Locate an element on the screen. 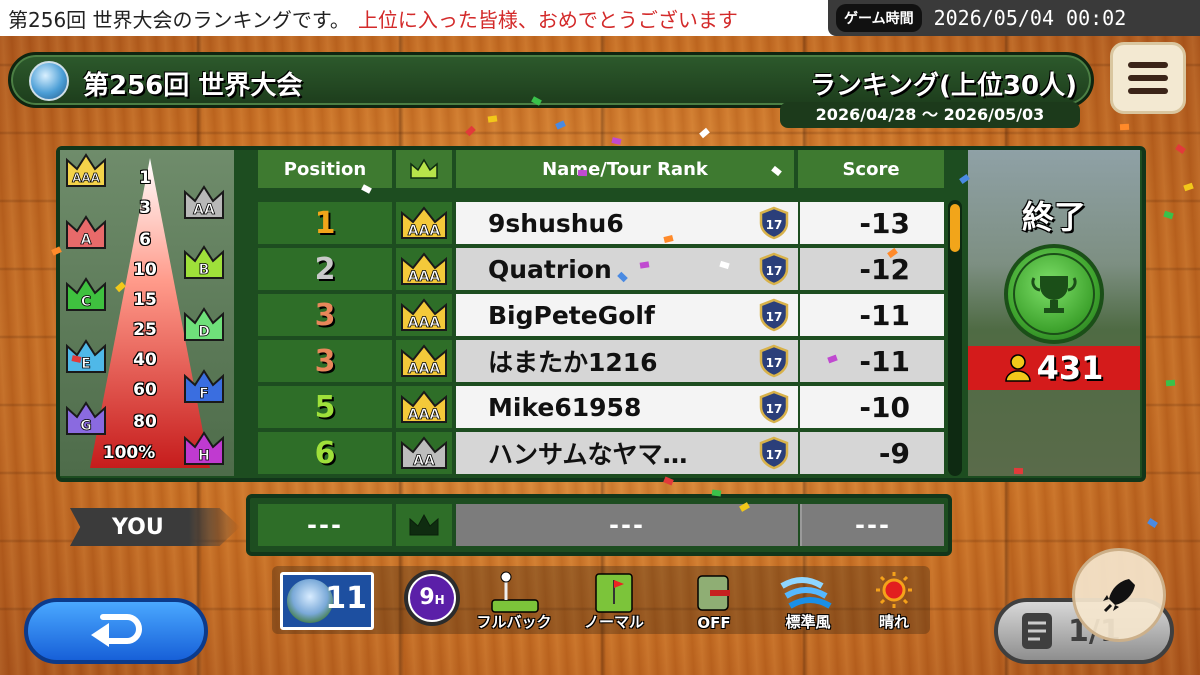 Image resolution: width=1200 pixels, height=675 pixels. ranking-label: ランキング(上位30人) is located at coordinates (943, 86).